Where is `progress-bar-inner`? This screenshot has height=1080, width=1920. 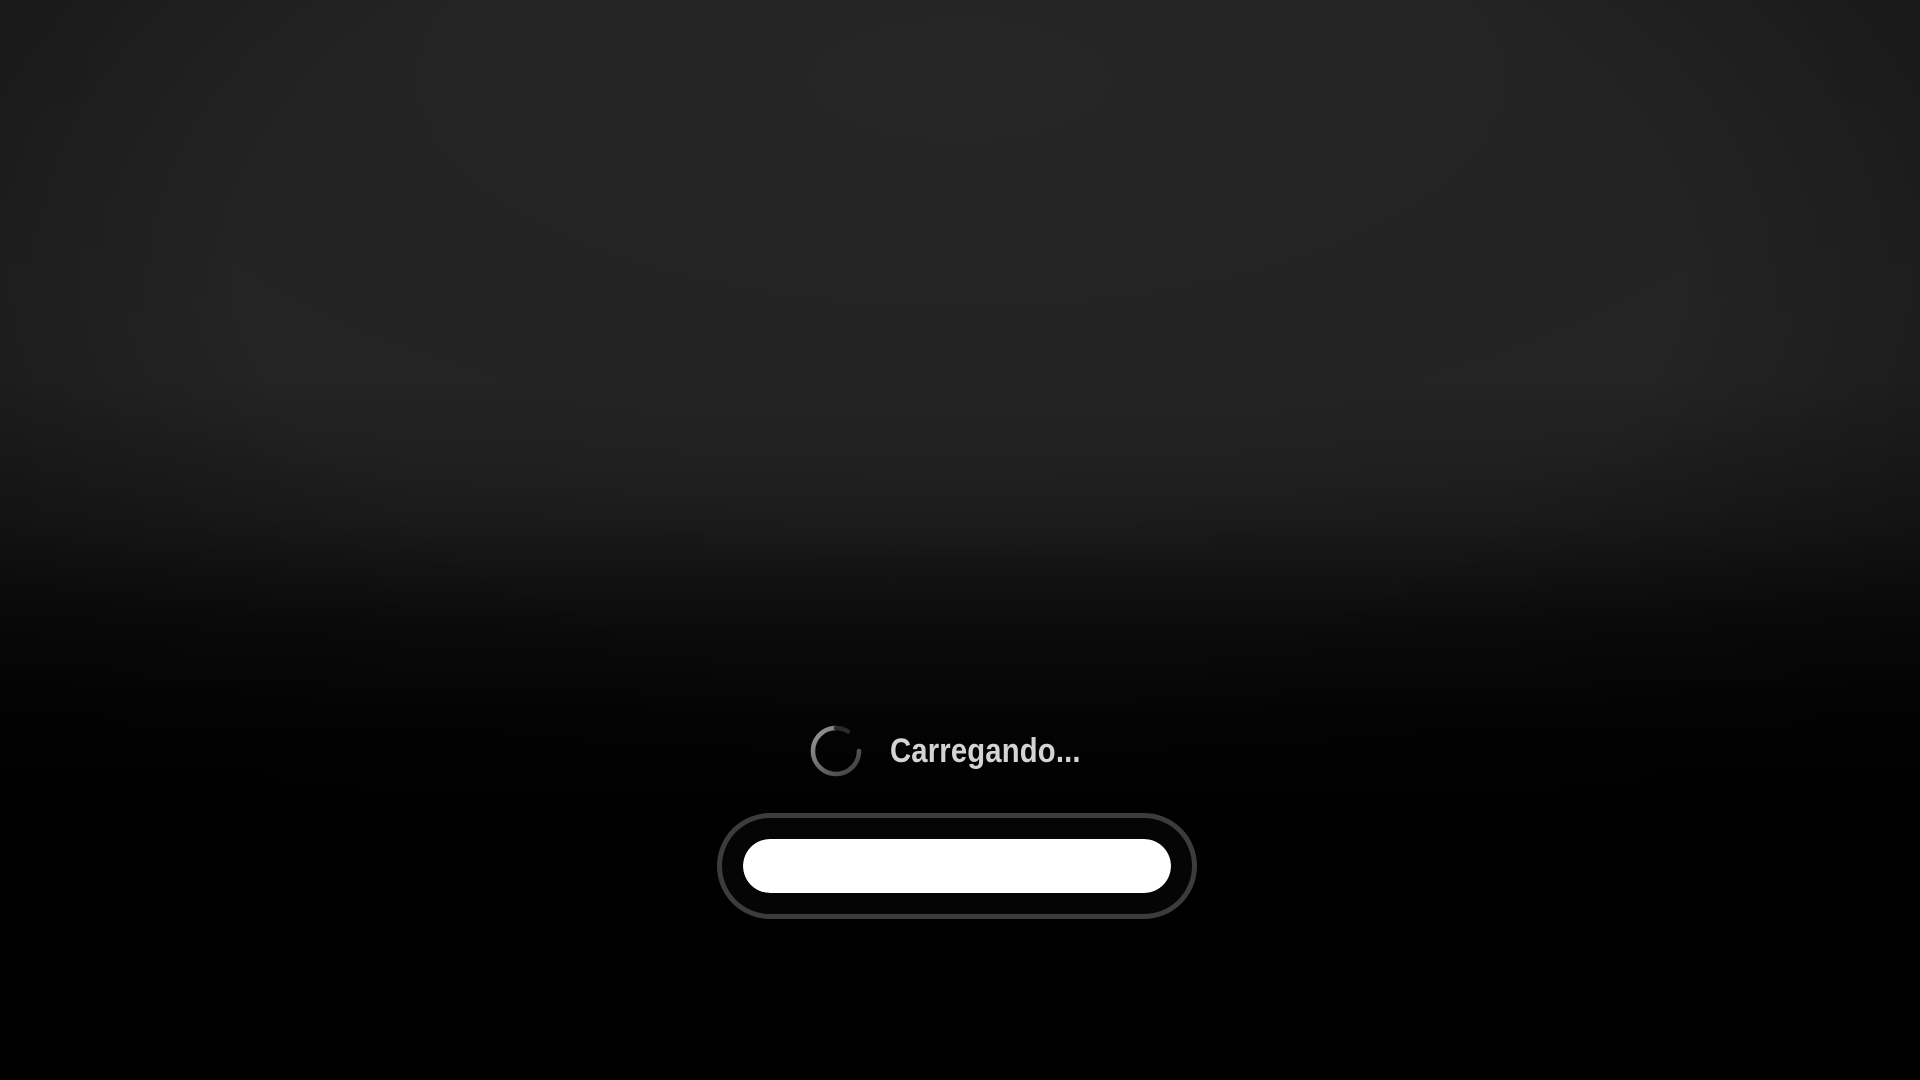 progress-bar-inner is located at coordinates (957, 866).